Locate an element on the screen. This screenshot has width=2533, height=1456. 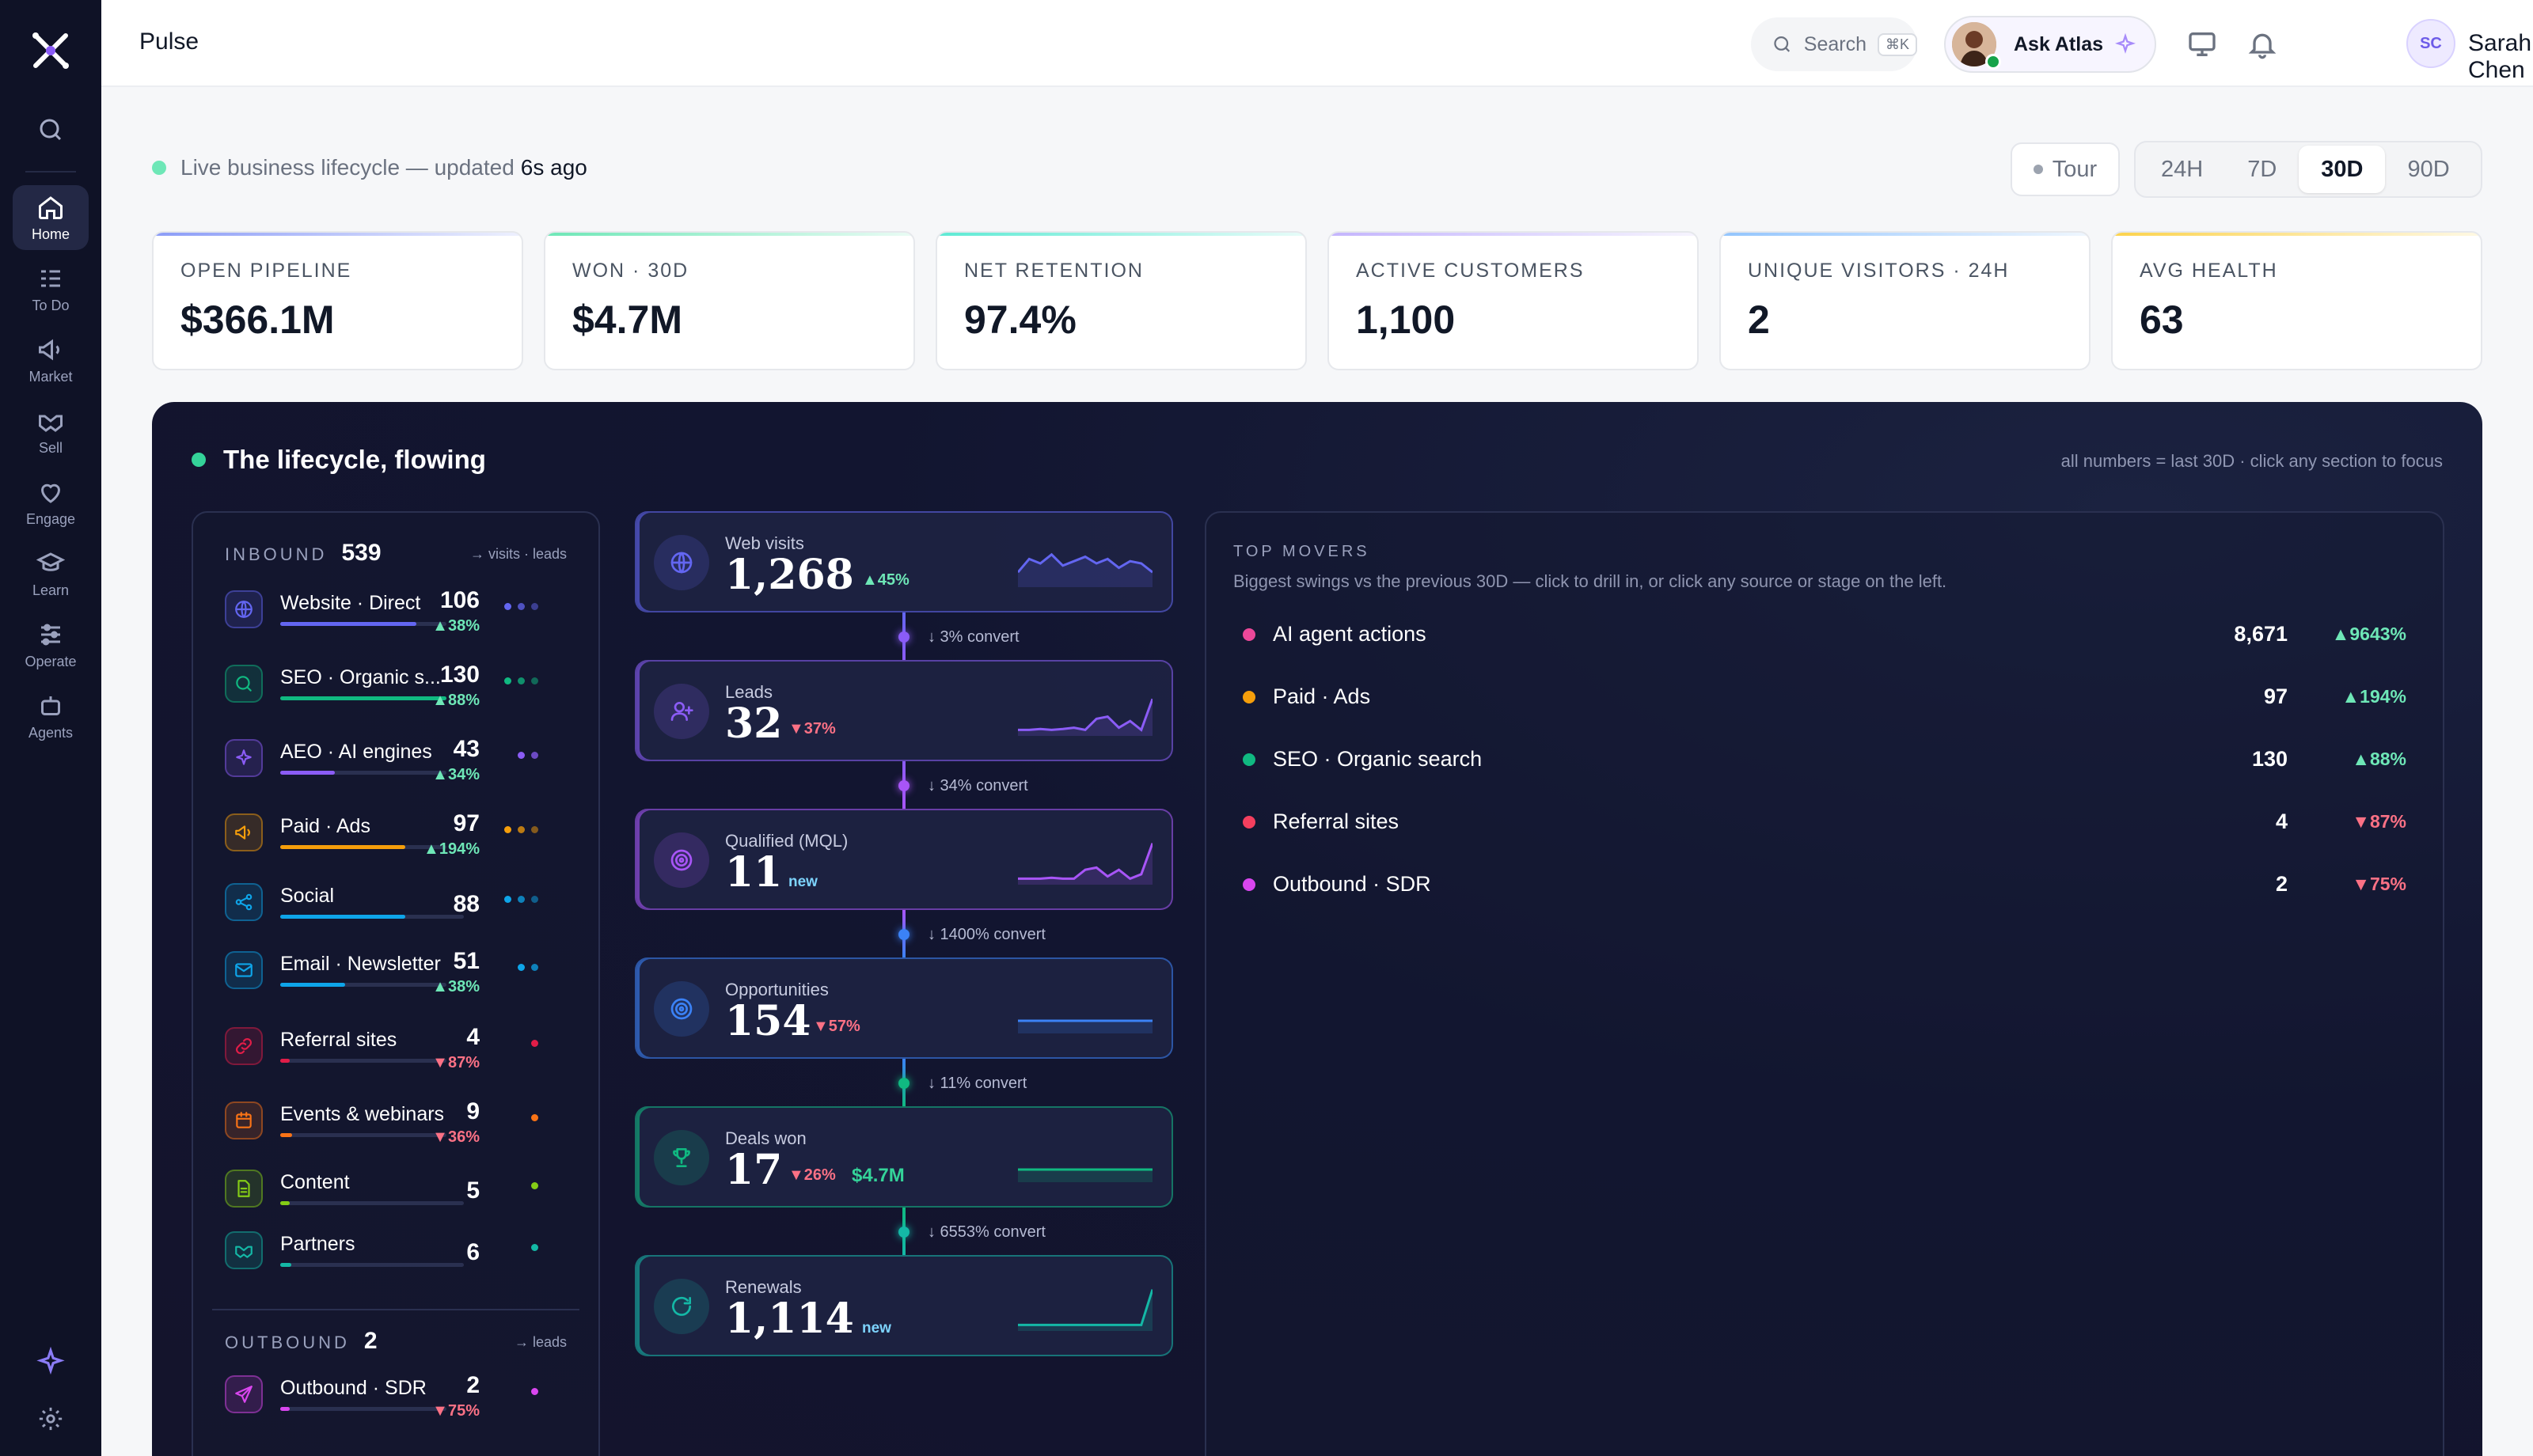
source-row: Outbound · SDR 2 ▼75% is located at coordinates (399, 1400).